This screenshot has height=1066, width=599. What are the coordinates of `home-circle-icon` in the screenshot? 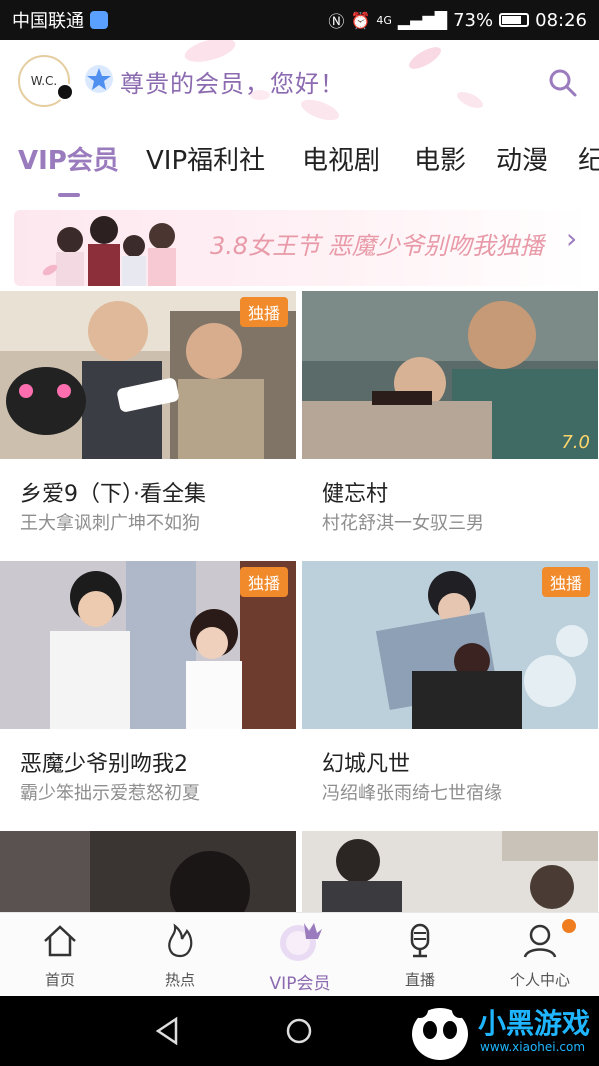 It's located at (299, 1031).